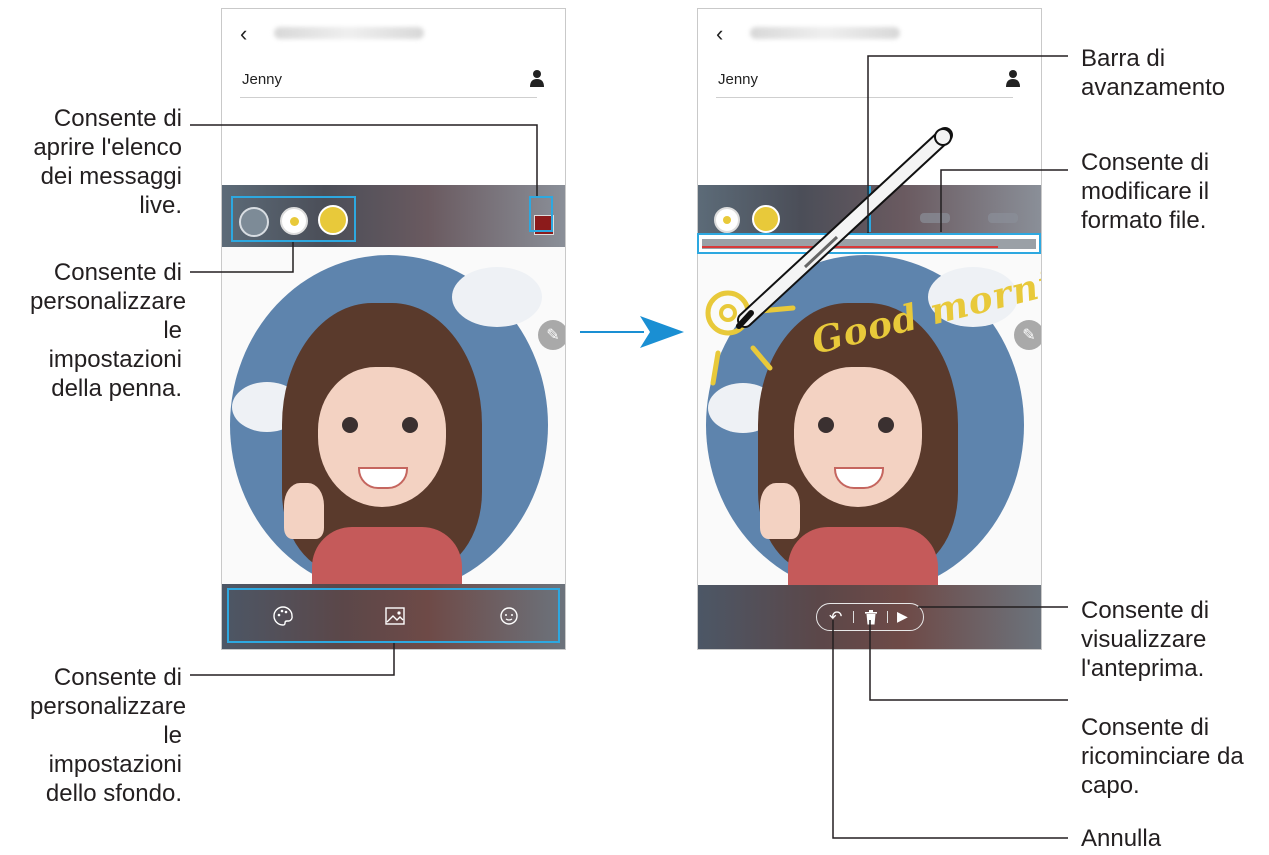 This screenshot has width=1269, height=855. Describe the element at coordinates (293, 219) in the screenshot. I see `highlight-pen-settings` at that location.